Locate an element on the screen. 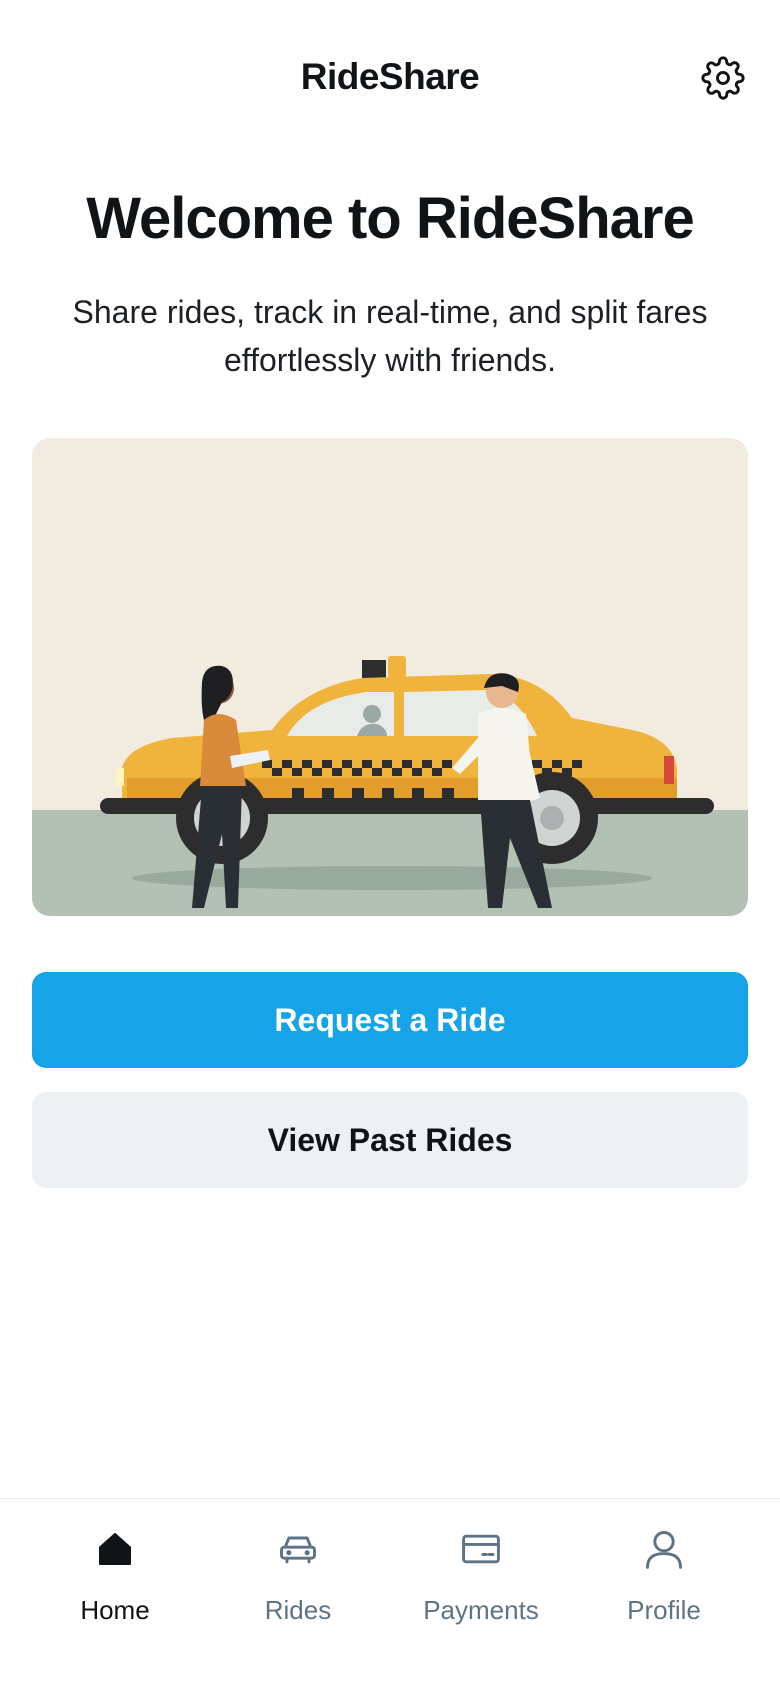 This screenshot has height=1688, width=780. app-header: RideShare is located at coordinates (390, 80).